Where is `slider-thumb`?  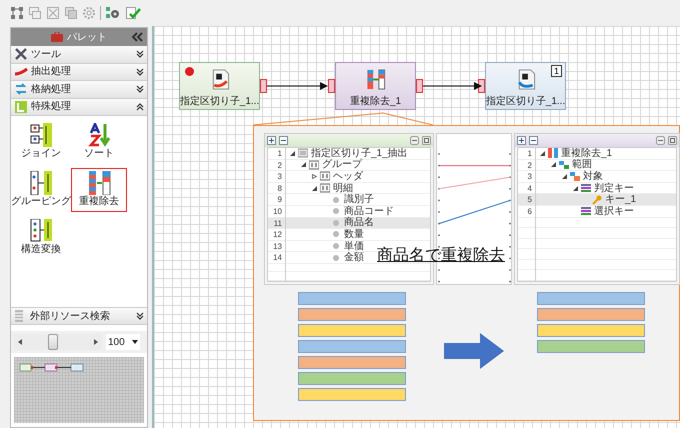
slider-thumb is located at coordinates (53, 342).